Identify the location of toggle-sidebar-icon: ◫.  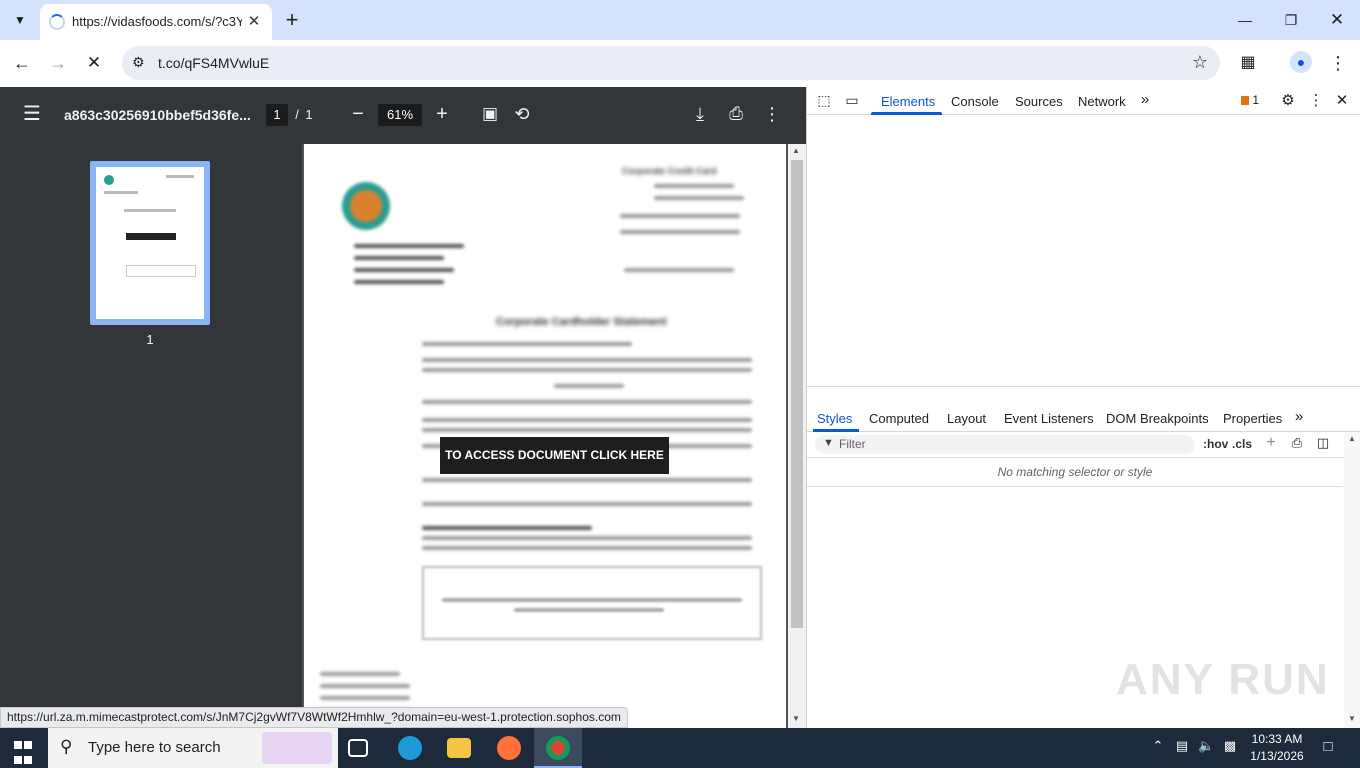
(1323, 443).